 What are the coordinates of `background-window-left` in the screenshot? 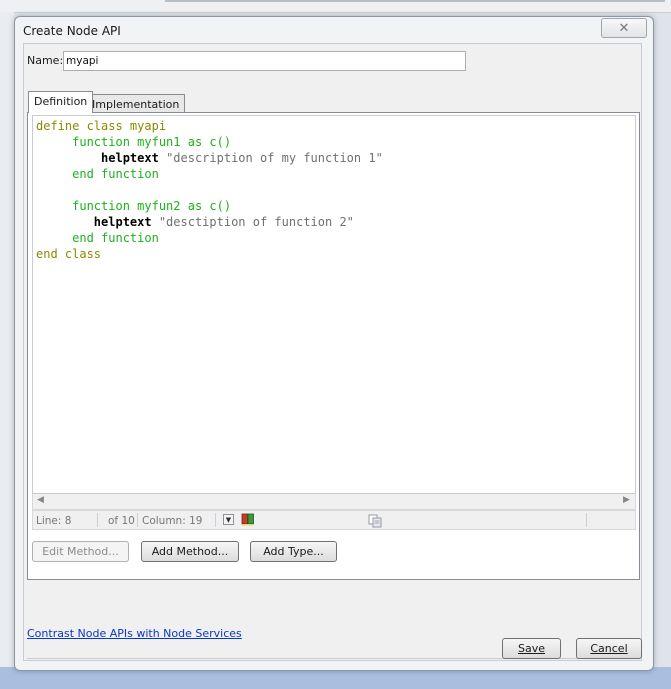 It's located at (7, 342).